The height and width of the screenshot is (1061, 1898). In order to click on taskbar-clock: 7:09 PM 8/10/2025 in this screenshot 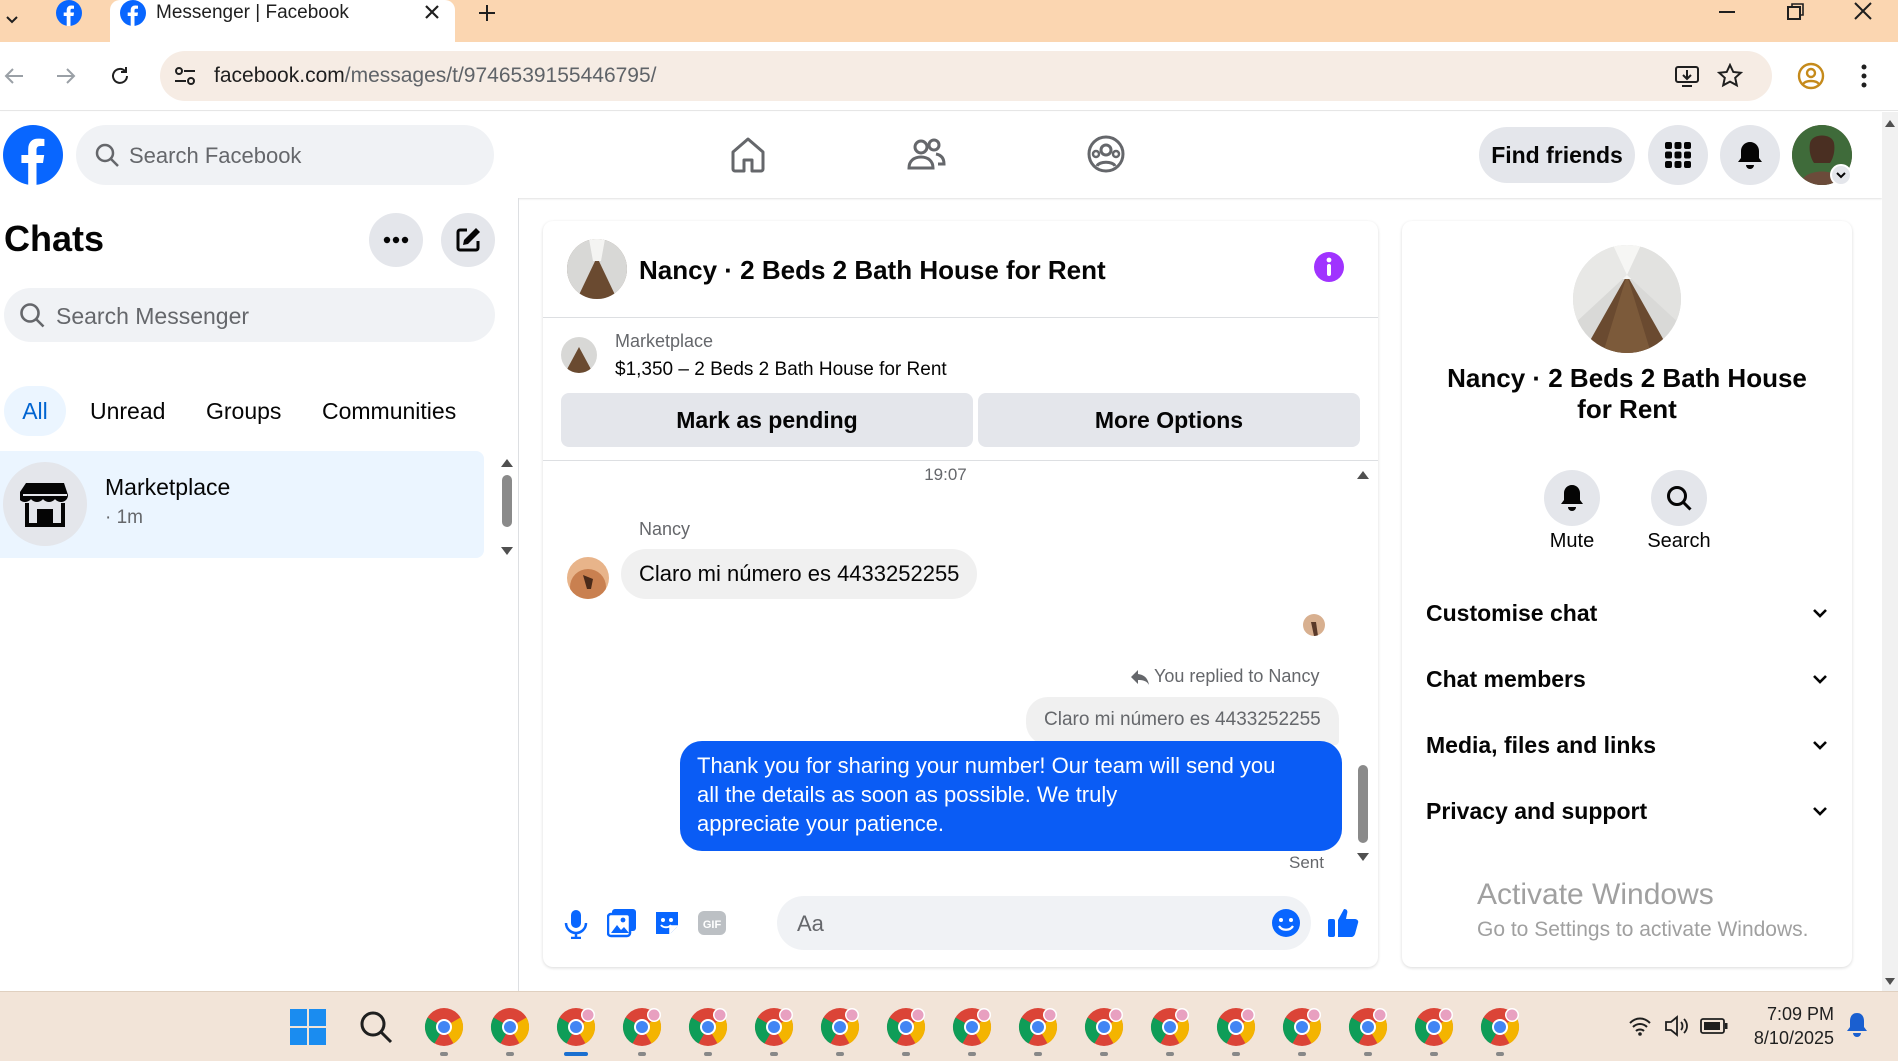, I will do `click(1794, 1026)`.